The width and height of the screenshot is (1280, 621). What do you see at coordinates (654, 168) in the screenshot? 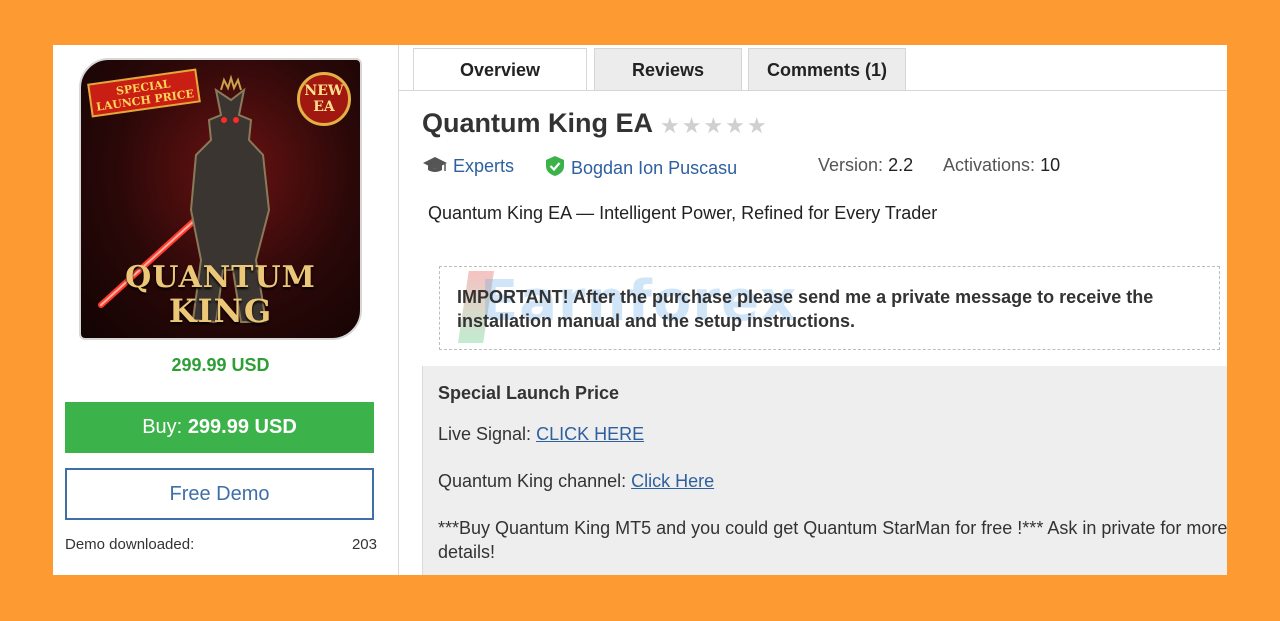
I see `author-label: Bogdan Ion Puscasu` at bounding box center [654, 168].